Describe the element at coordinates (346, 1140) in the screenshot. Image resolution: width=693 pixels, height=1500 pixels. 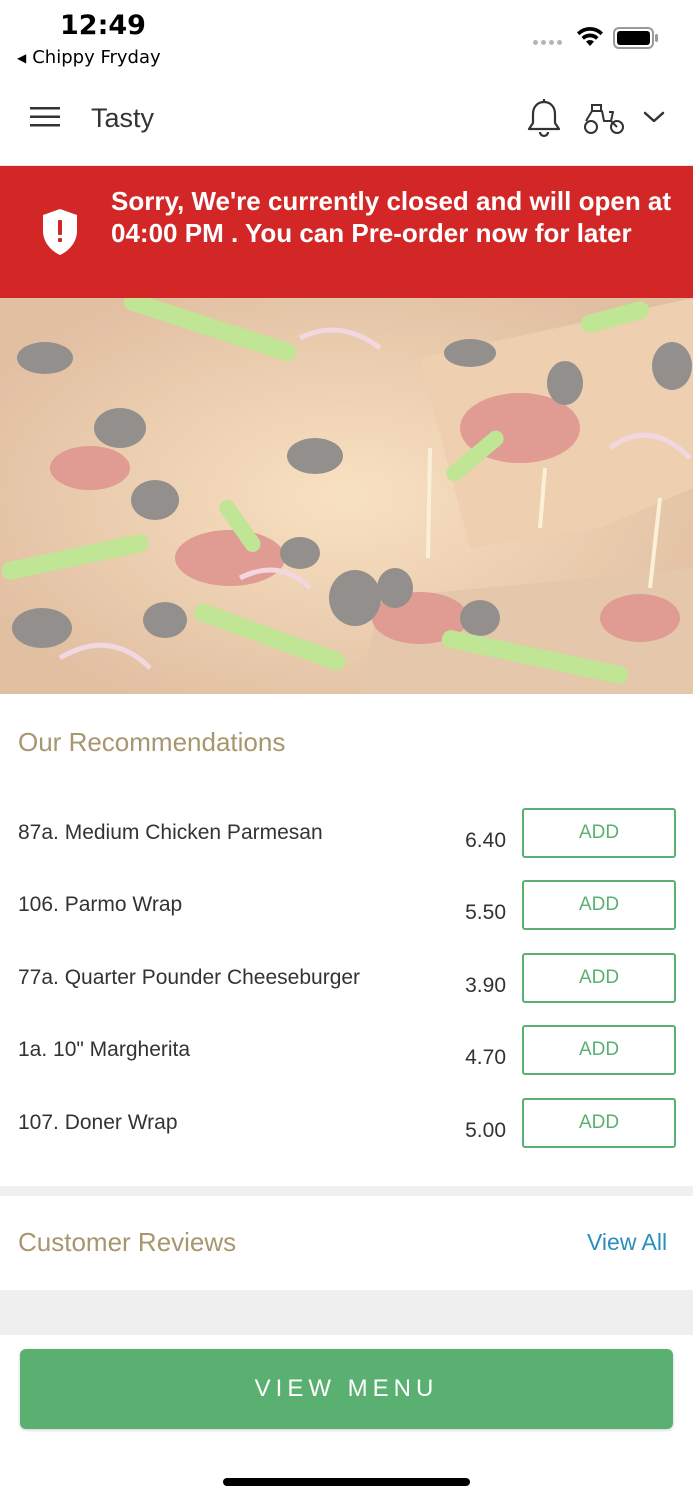
I see `list-item: 107. Doner Wrap 5.00 ADD` at that location.